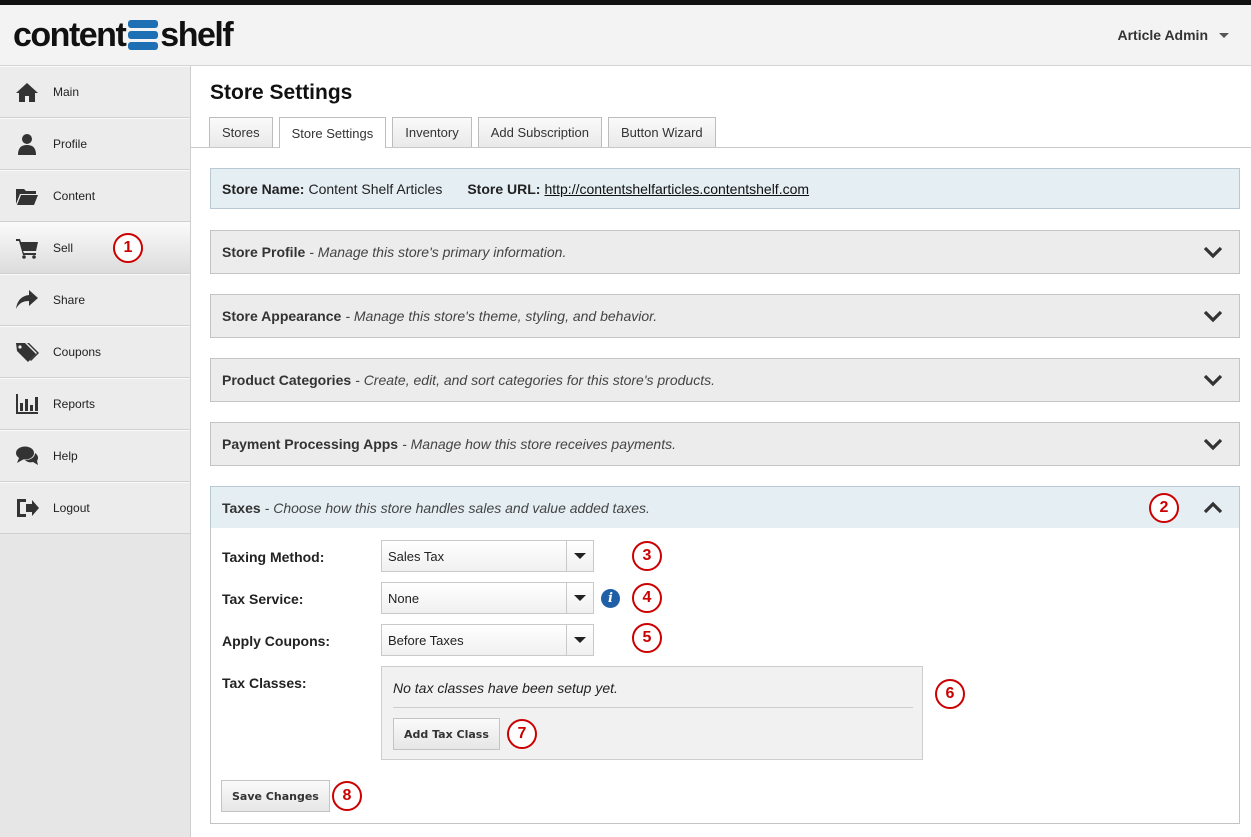 The height and width of the screenshot is (837, 1251). What do you see at coordinates (70, 34) in the screenshot?
I see `logo-text-left: content` at bounding box center [70, 34].